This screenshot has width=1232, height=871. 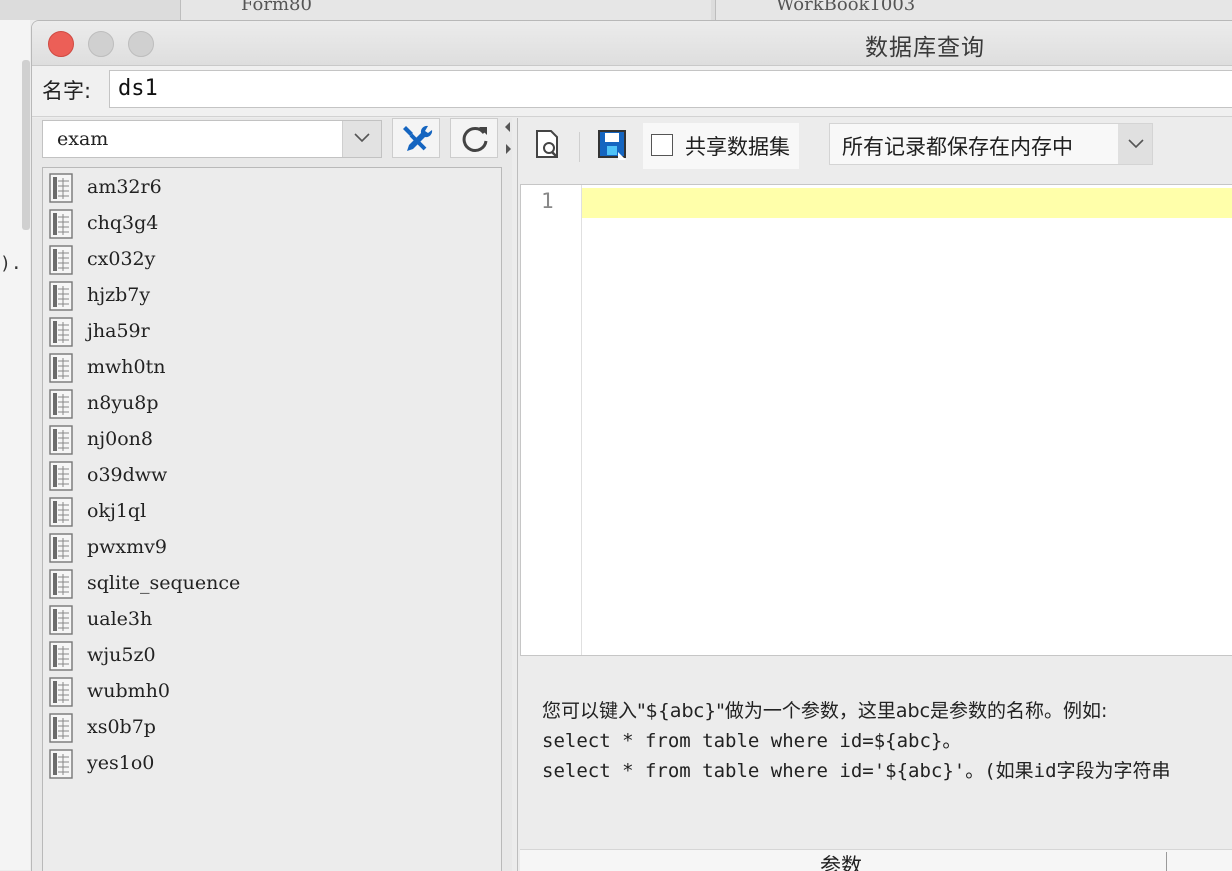 What do you see at coordinates (670, 89) in the screenshot?
I see `name-input: ds1` at bounding box center [670, 89].